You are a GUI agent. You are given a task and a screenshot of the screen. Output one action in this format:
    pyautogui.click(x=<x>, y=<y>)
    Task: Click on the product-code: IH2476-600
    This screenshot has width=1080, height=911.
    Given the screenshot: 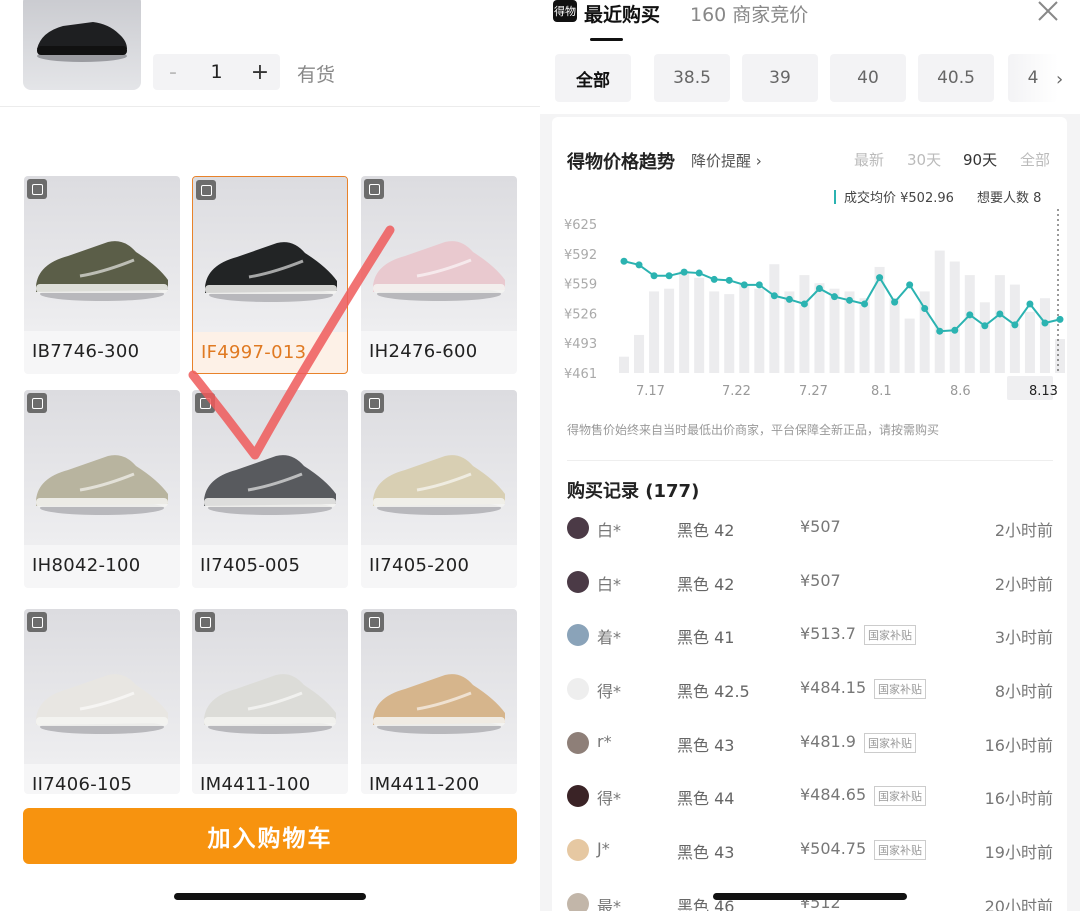 What is the action you would take?
    pyautogui.click(x=423, y=351)
    